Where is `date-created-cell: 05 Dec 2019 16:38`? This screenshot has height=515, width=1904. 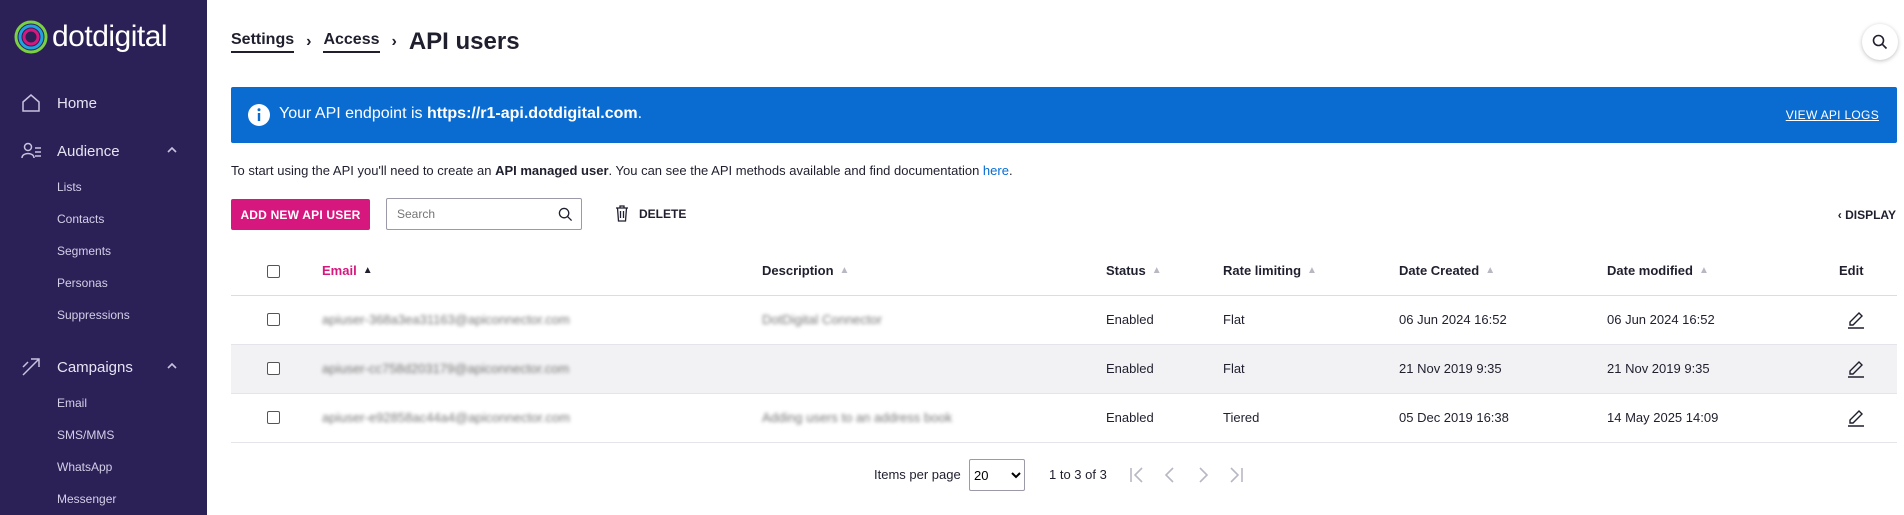
date-created-cell: 05 Dec 2019 16:38 is located at coordinates (1454, 417).